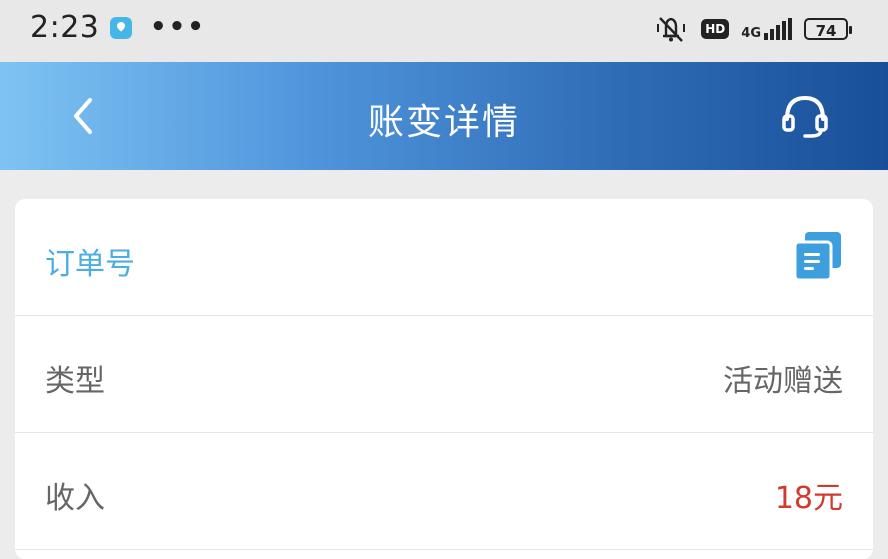 Image resolution: width=888 pixels, height=559 pixels. What do you see at coordinates (783, 381) in the screenshot?
I see `type-value: 活动赠送` at bounding box center [783, 381].